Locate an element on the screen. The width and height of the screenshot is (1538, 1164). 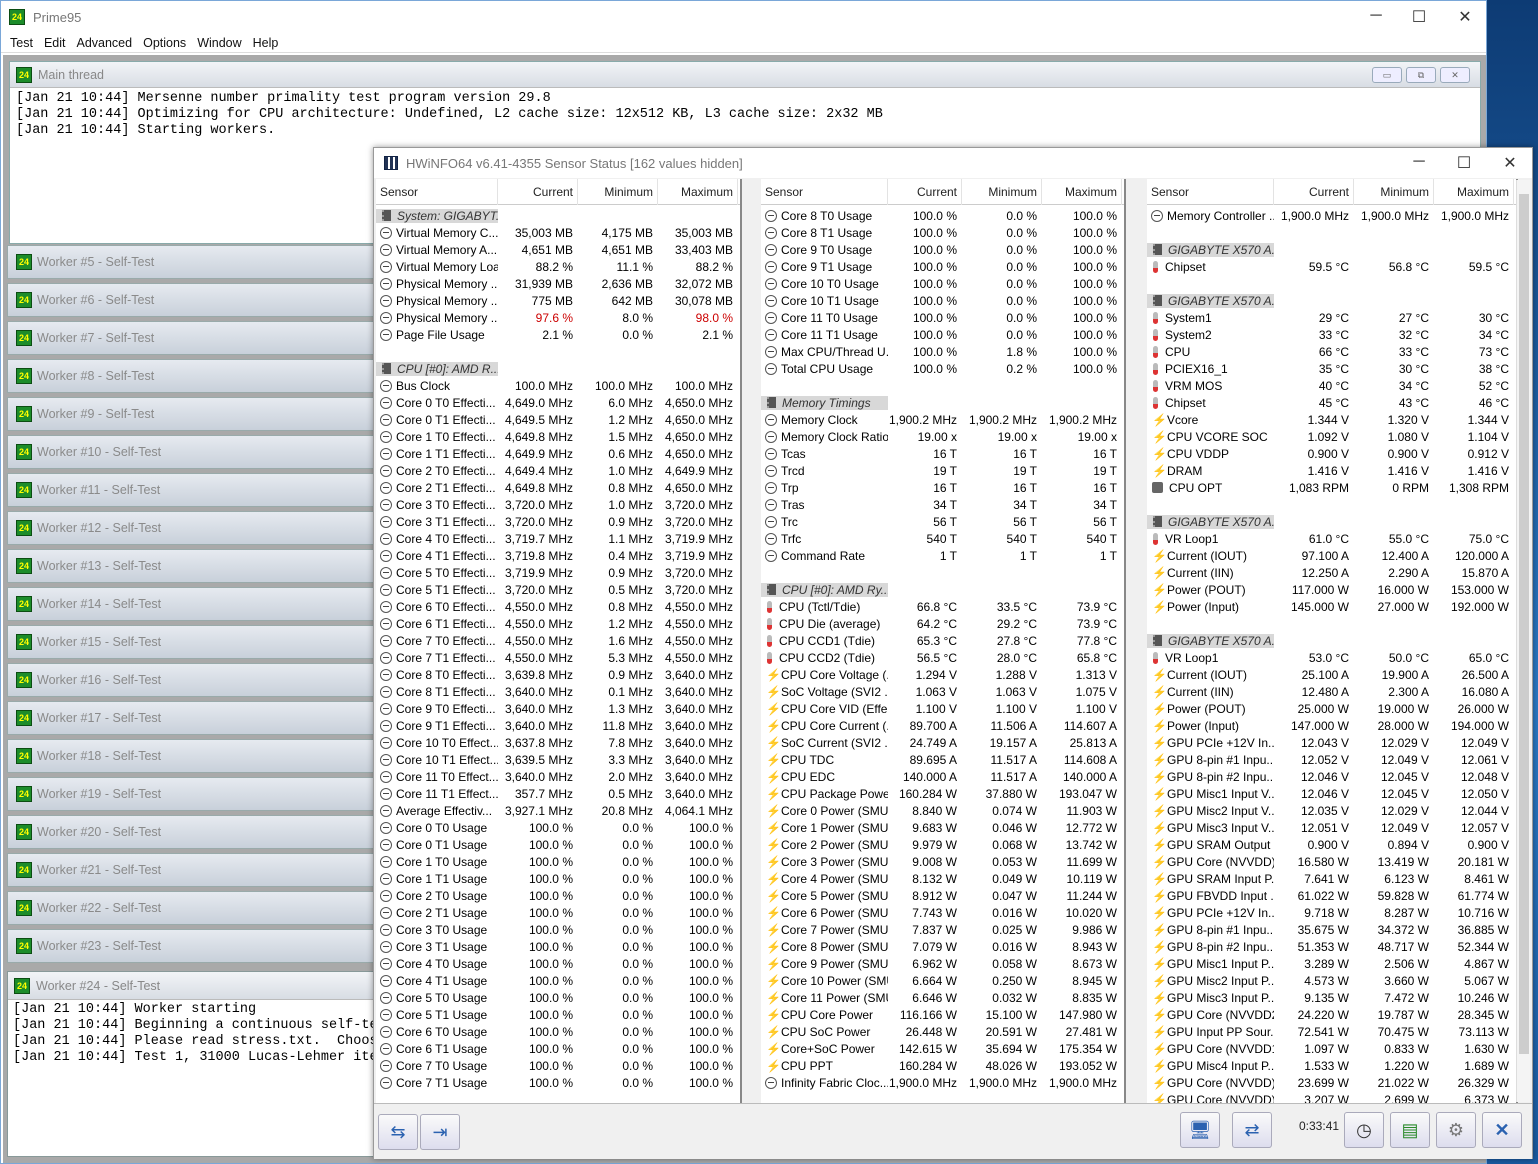
sensor-row: Bus Clock 100.0 MHz 100.0 MHz 100.0 MHz is located at coordinates (558, 385).